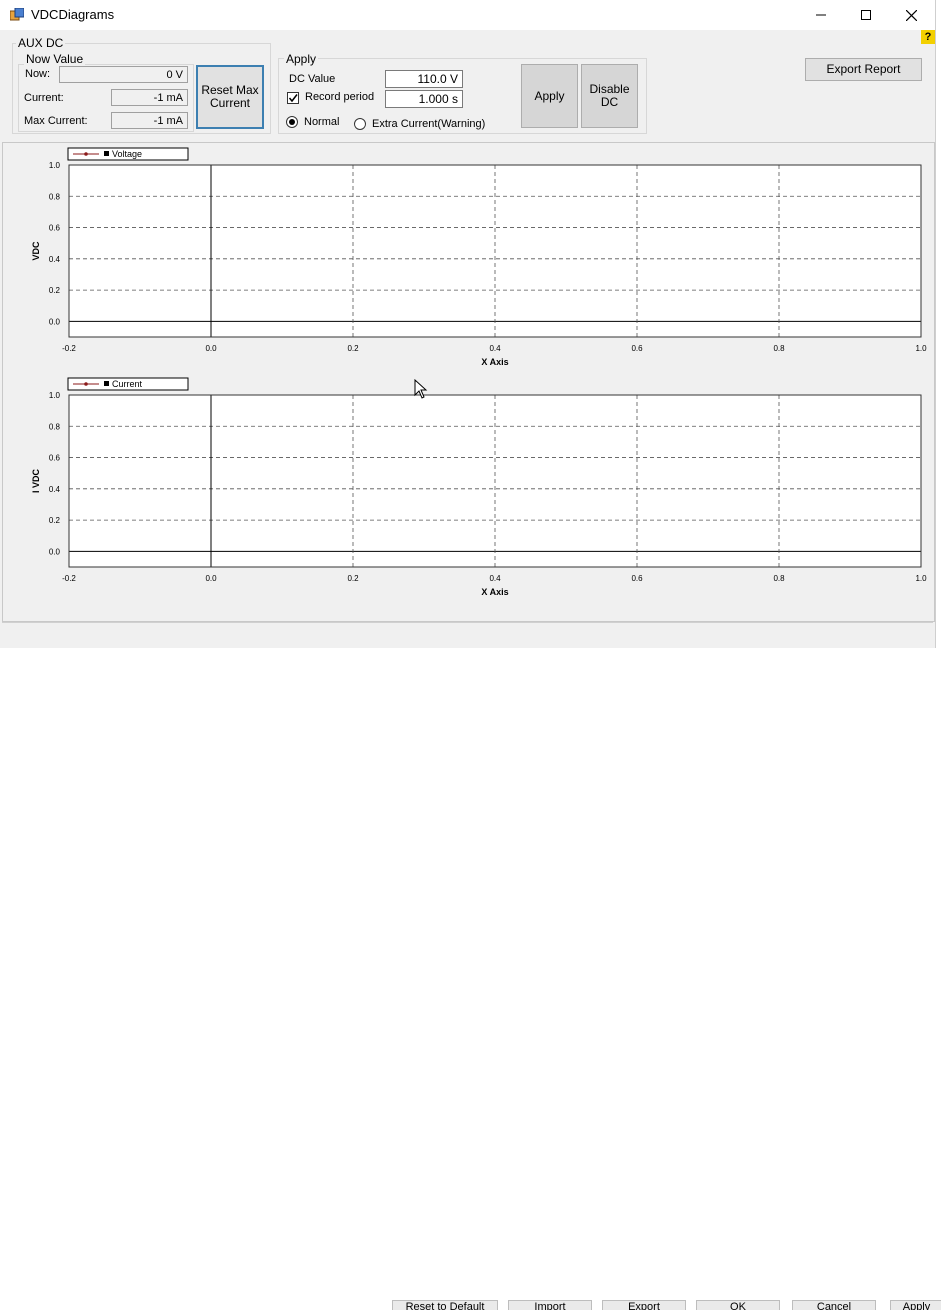 This screenshot has width=941, height=1310. What do you see at coordinates (429, 124) in the screenshot?
I see `extra-current-radio-label: Extra Current(Warning)` at bounding box center [429, 124].